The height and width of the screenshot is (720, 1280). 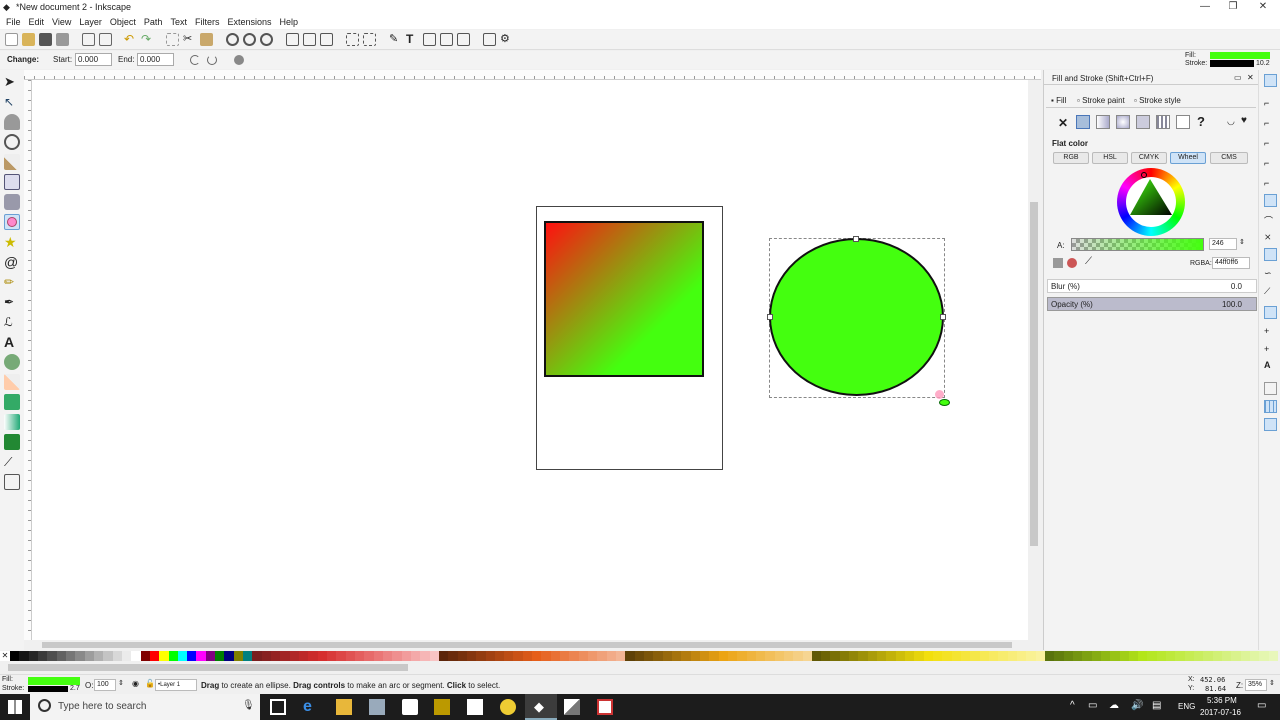 What do you see at coordinates (266, 39) in the screenshot?
I see `zoom-page-icon` at bounding box center [266, 39].